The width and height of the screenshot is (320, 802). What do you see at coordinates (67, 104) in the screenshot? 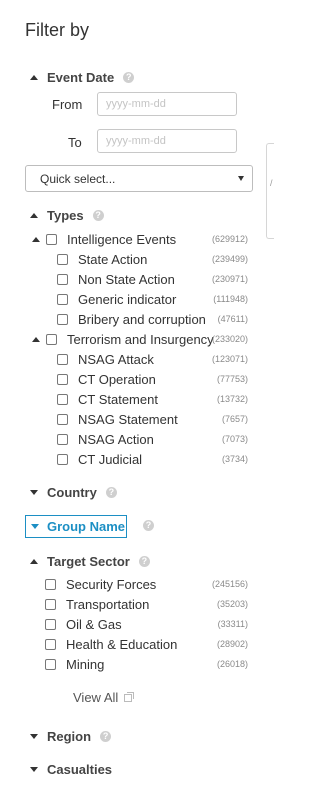
I see `from-label: From` at bounding box center [67, 104].